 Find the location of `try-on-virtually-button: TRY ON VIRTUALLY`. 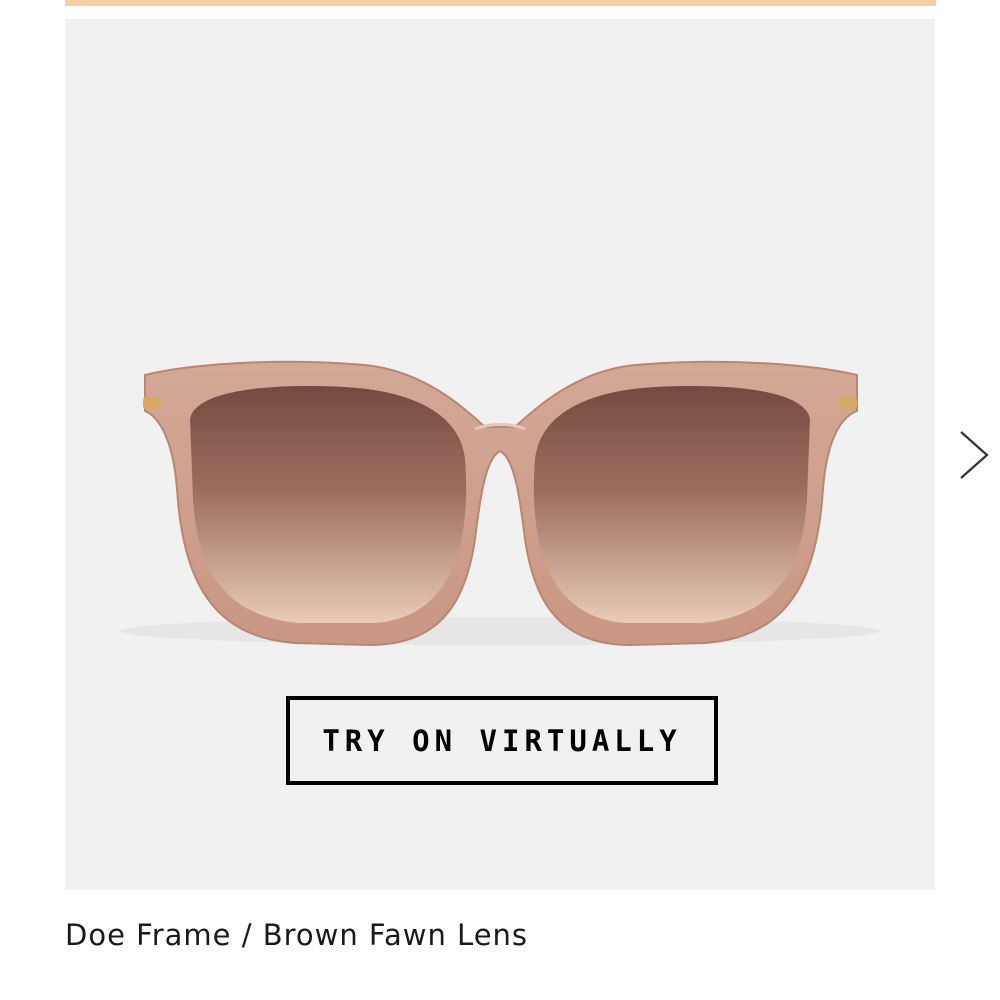

try-on-virtually-button: TRY ON VIRTUALLY is located at coordinates (502, 740).